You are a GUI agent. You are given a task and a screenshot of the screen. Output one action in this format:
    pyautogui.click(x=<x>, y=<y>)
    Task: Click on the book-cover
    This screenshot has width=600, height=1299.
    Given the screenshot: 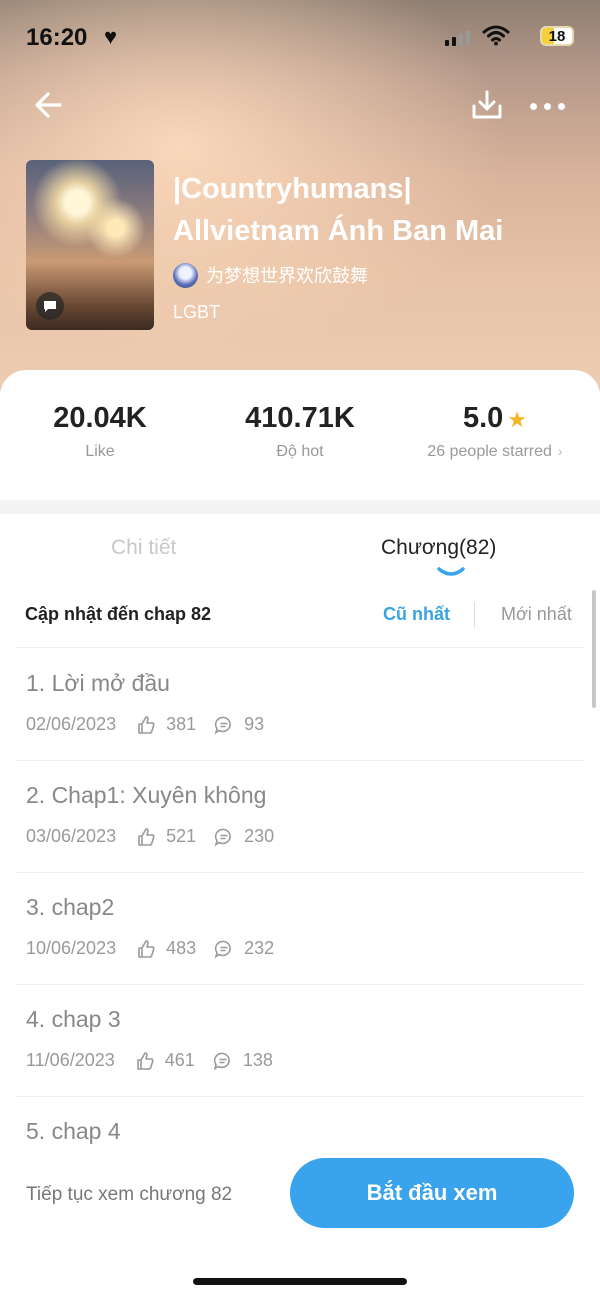 What is the action you would take?
    pyautogui.click(x=90, y=245)
    